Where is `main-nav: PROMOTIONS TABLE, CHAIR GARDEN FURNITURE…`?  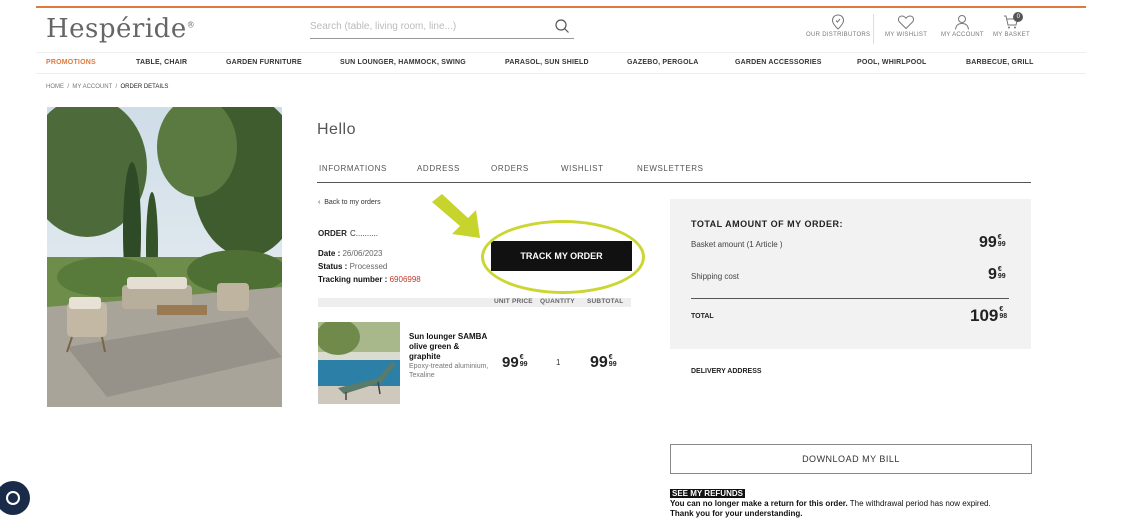 main-nav: PROMOTIONS TABLE, CHAIR GARDEN FURNITURE… is located at coordinates (561, 63).